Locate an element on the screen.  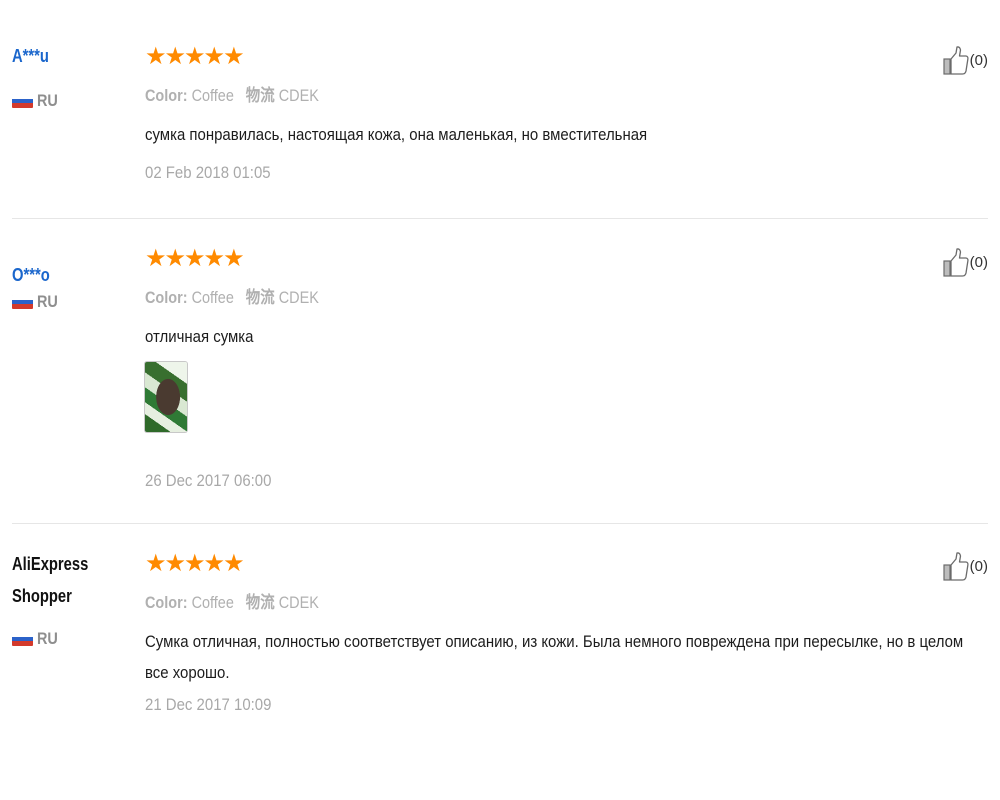
review-date: 26 Dec 2017 06:00 is located at coordinates (208, 480).